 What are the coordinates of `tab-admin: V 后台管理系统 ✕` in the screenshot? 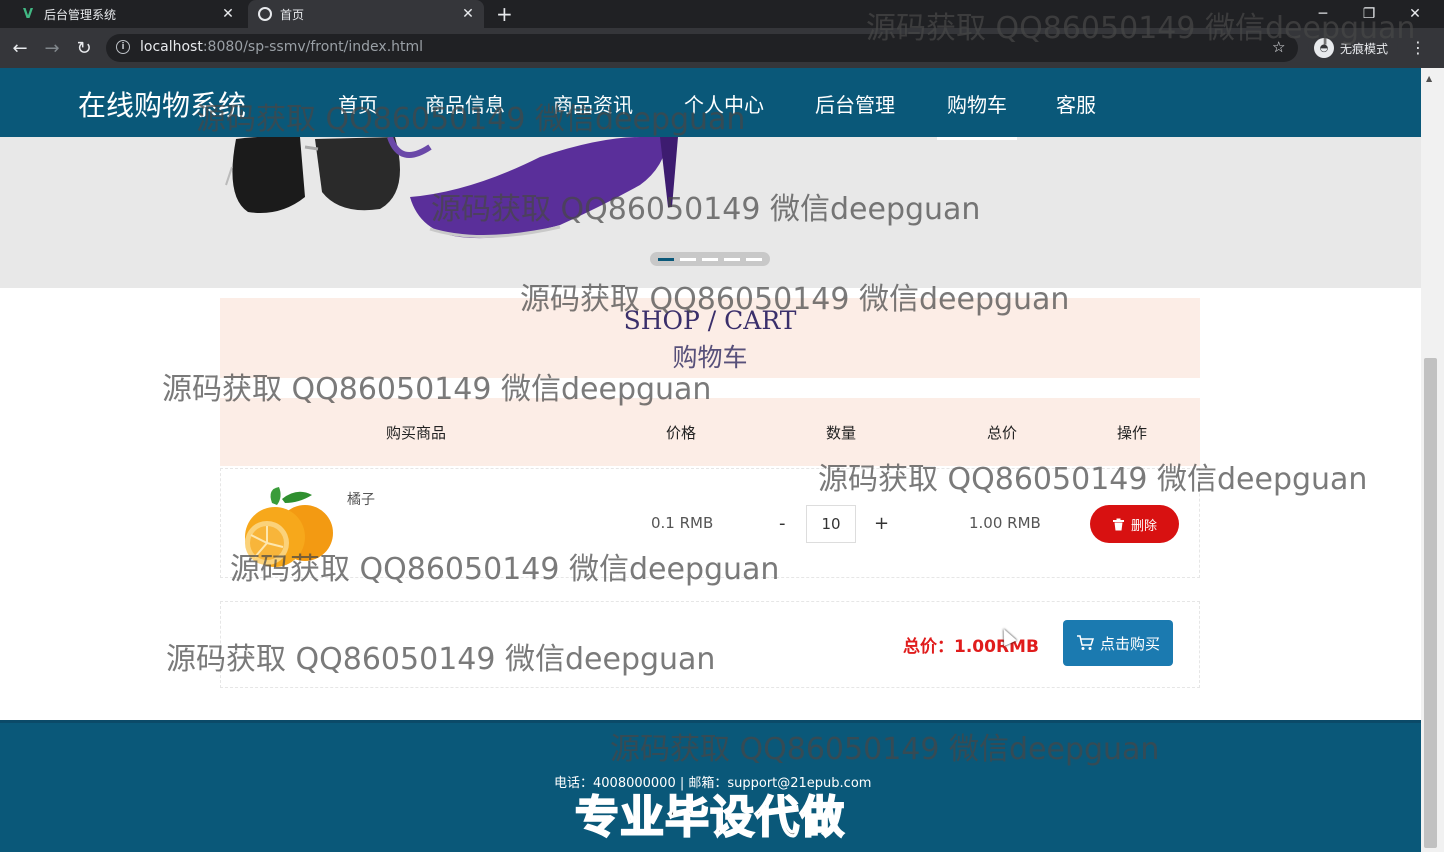 It's located at (126, 14).